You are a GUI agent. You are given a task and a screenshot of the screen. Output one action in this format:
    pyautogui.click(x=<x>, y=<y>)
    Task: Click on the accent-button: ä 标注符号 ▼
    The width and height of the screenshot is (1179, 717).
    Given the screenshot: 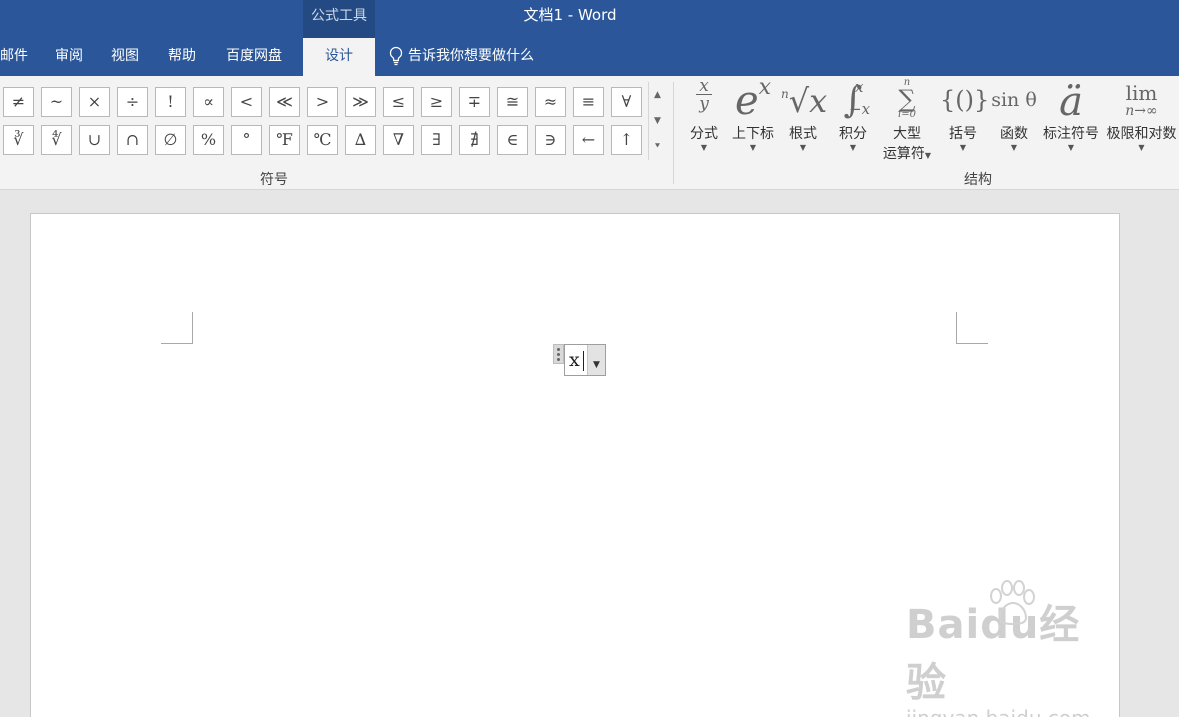 What is the action you would take?
    pyautogui.click(x=1071, y=115)
    